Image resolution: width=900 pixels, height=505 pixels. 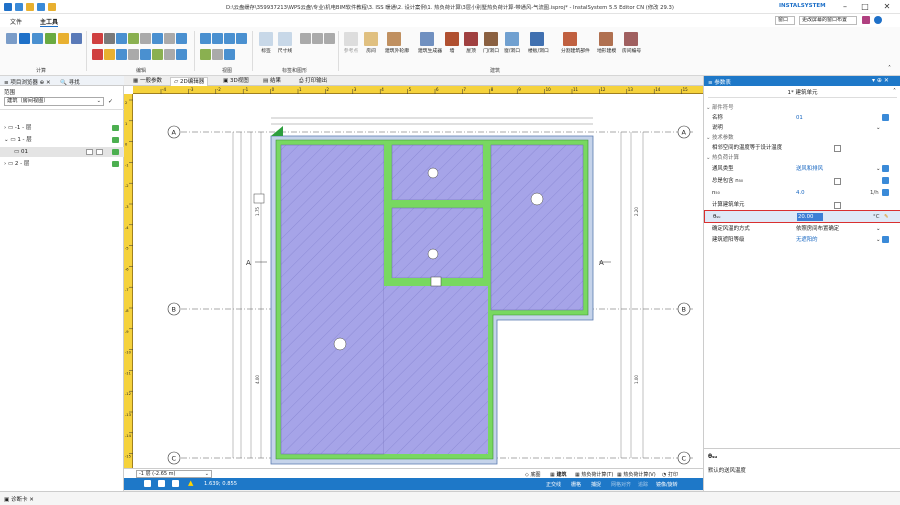 What do you see at coordinates (537, 227) in the screenshot?
I see `room-east` at bounding box center [537, 227].